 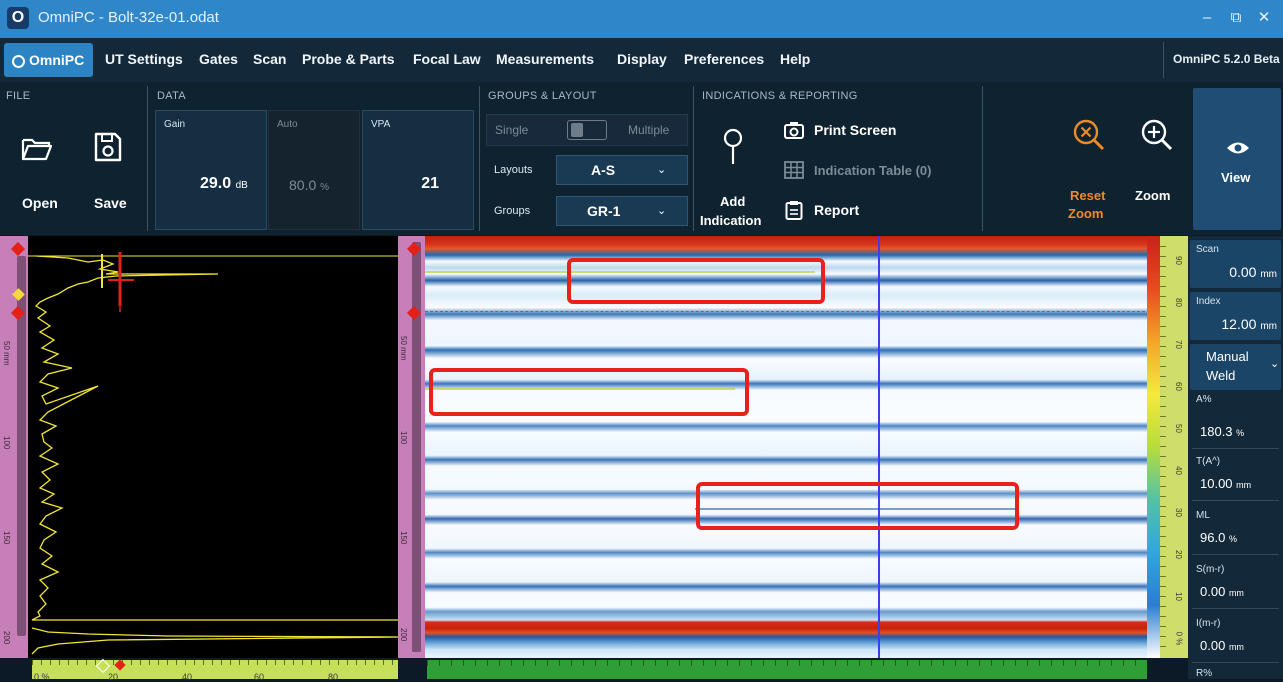 I want to click on vpa-label: VPA, so click(x=381, y=124).